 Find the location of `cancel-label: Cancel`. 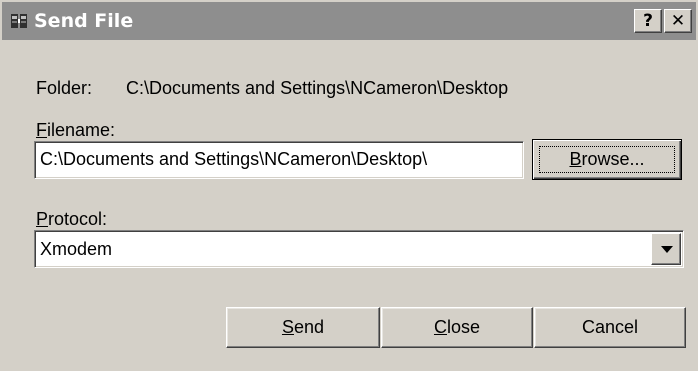

cancel-label: Cancel is located at coordinates (610, 327).